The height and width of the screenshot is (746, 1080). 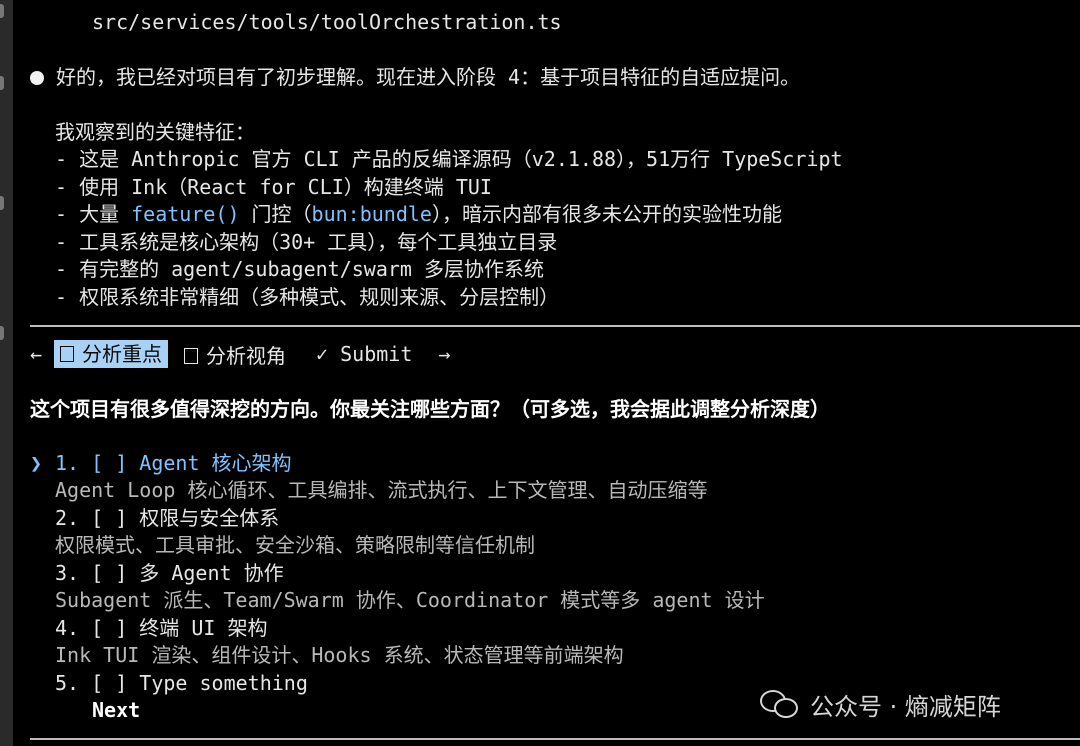 I want to click on option-5-label: 5. [ ] Type something, so click(x=181, y=683).